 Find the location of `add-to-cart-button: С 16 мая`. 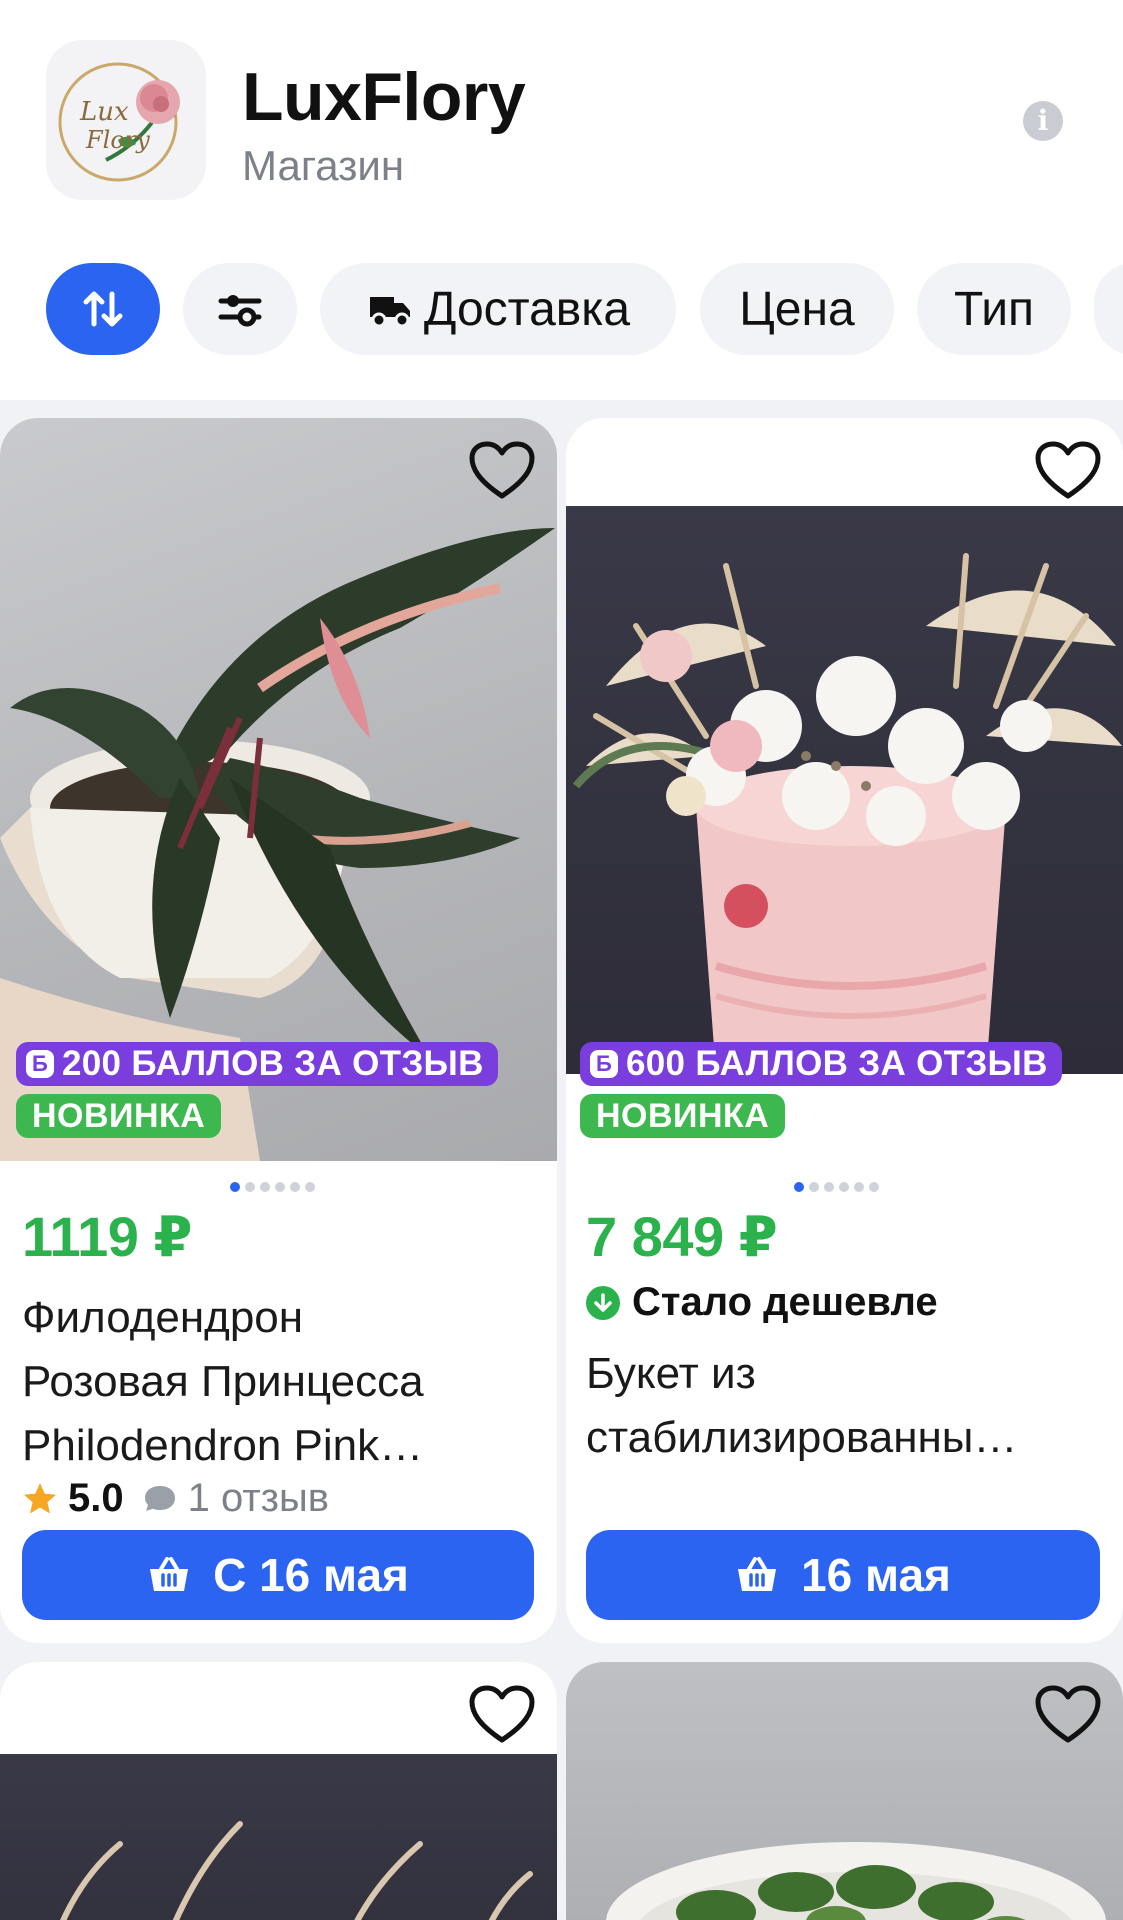

add-to-cart-button: С 16 мая is located at coordinates (278, 1575).